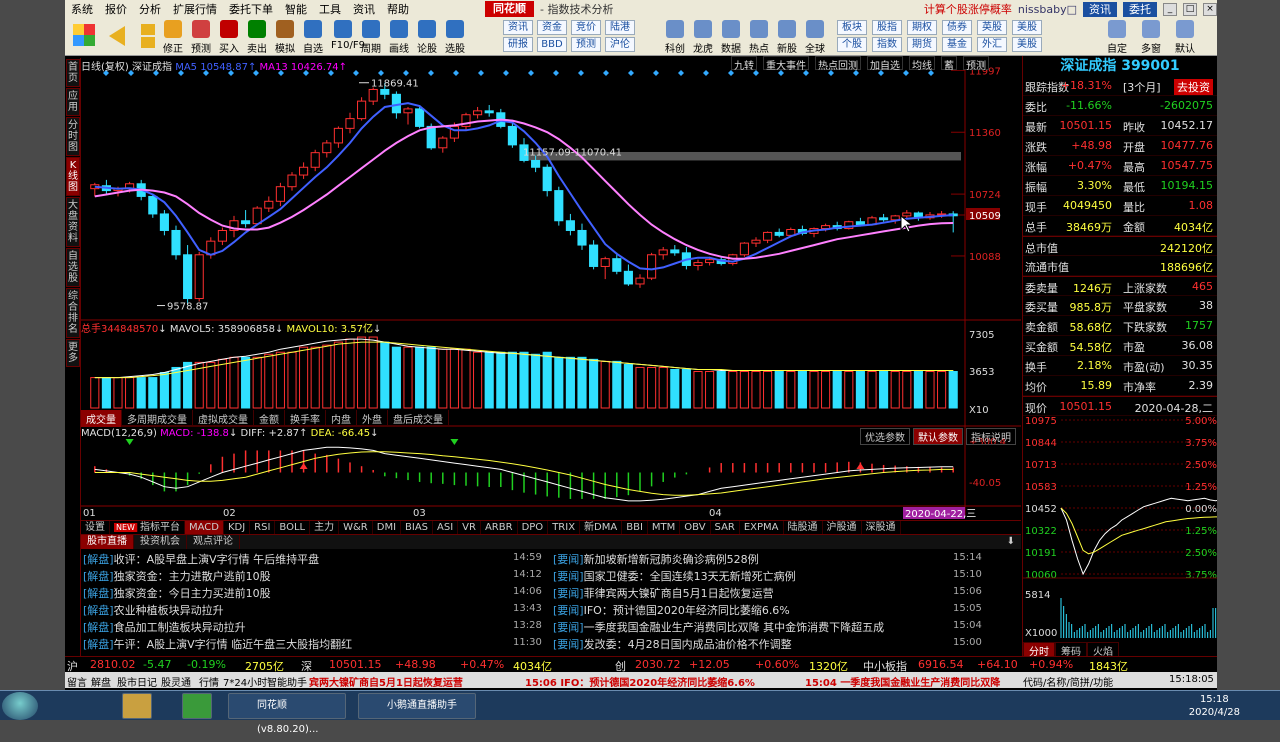  Describe the element at coordinates (251, 9) in the screenshot. I see `menu-4: 委托下单` at that location.